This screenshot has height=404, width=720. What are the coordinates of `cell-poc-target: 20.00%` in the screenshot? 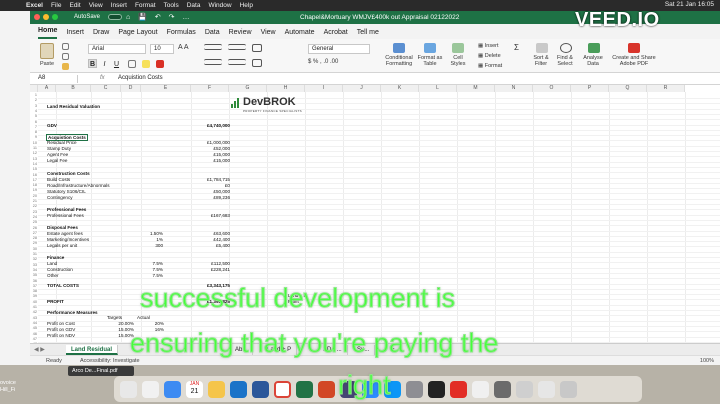 It's located at (119, 323).